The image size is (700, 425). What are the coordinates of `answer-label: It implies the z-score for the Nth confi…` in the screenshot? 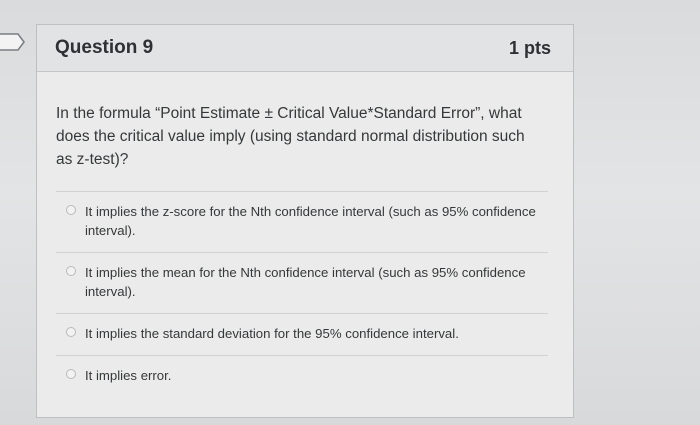 It's located at (310, 221).